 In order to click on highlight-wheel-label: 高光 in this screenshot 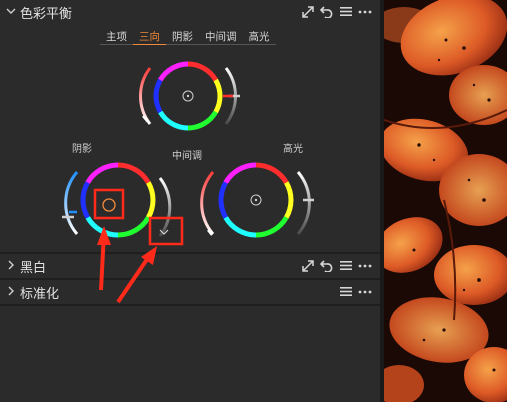, I will do `click(293, 149)`.